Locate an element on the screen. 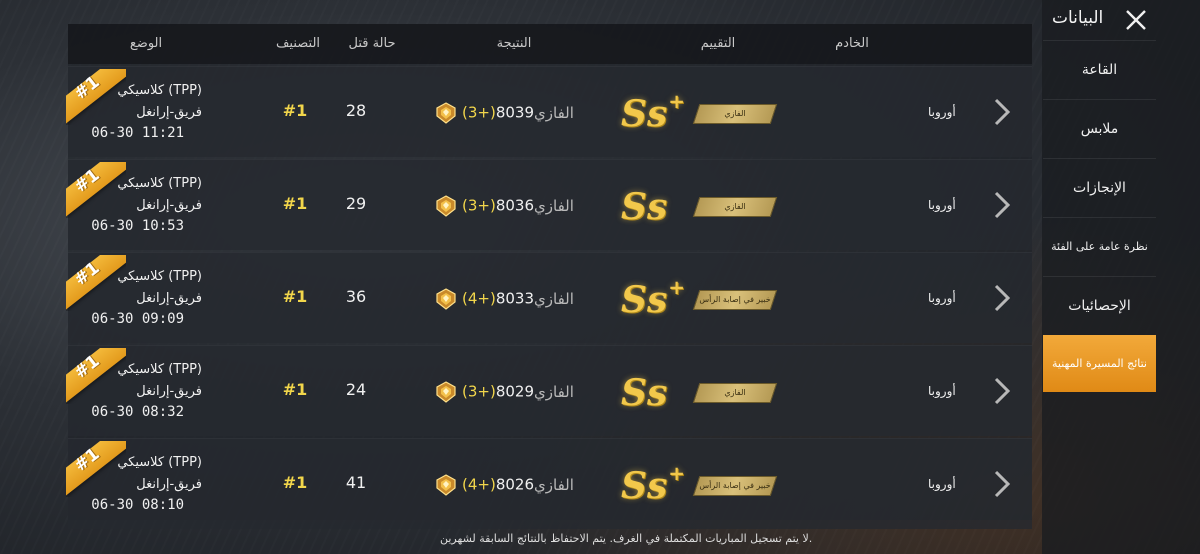 The height and width of the screenshot is (554, 1200). sidebar-item-label: الإحصائيات is located at coordinates (1099, 305).